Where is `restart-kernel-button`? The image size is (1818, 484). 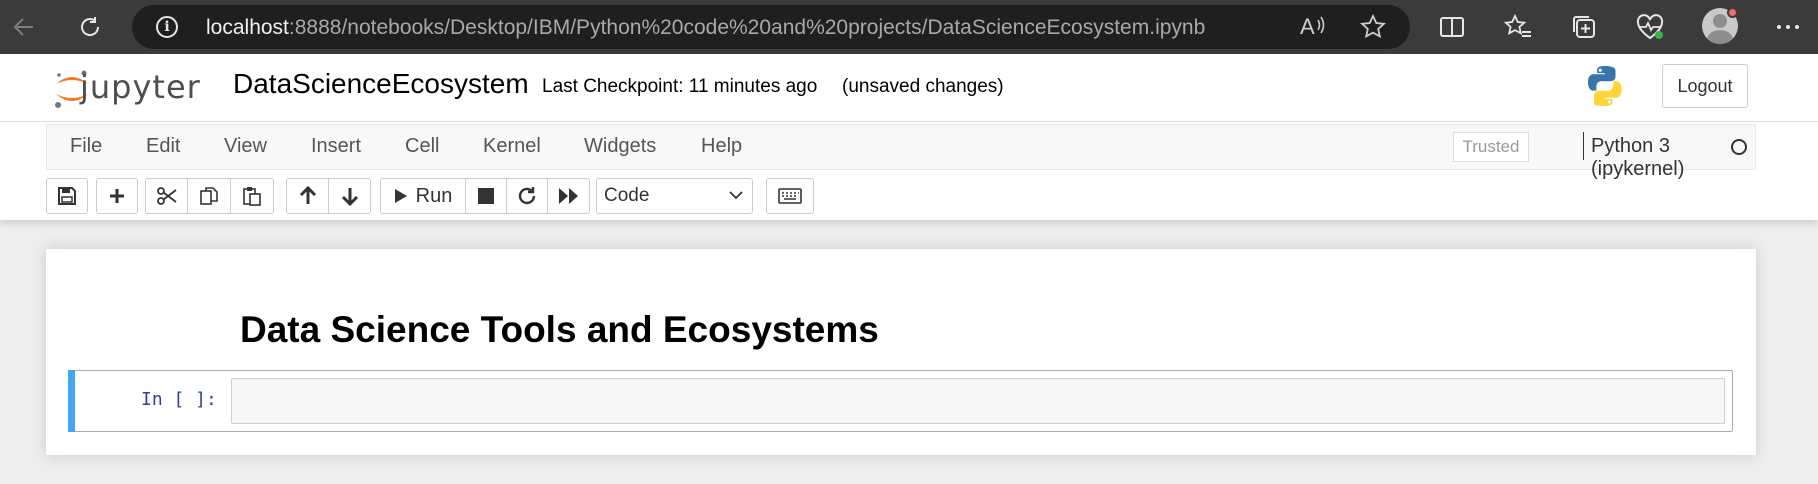 restart-kernel-button is located at coordinates (527, 196).